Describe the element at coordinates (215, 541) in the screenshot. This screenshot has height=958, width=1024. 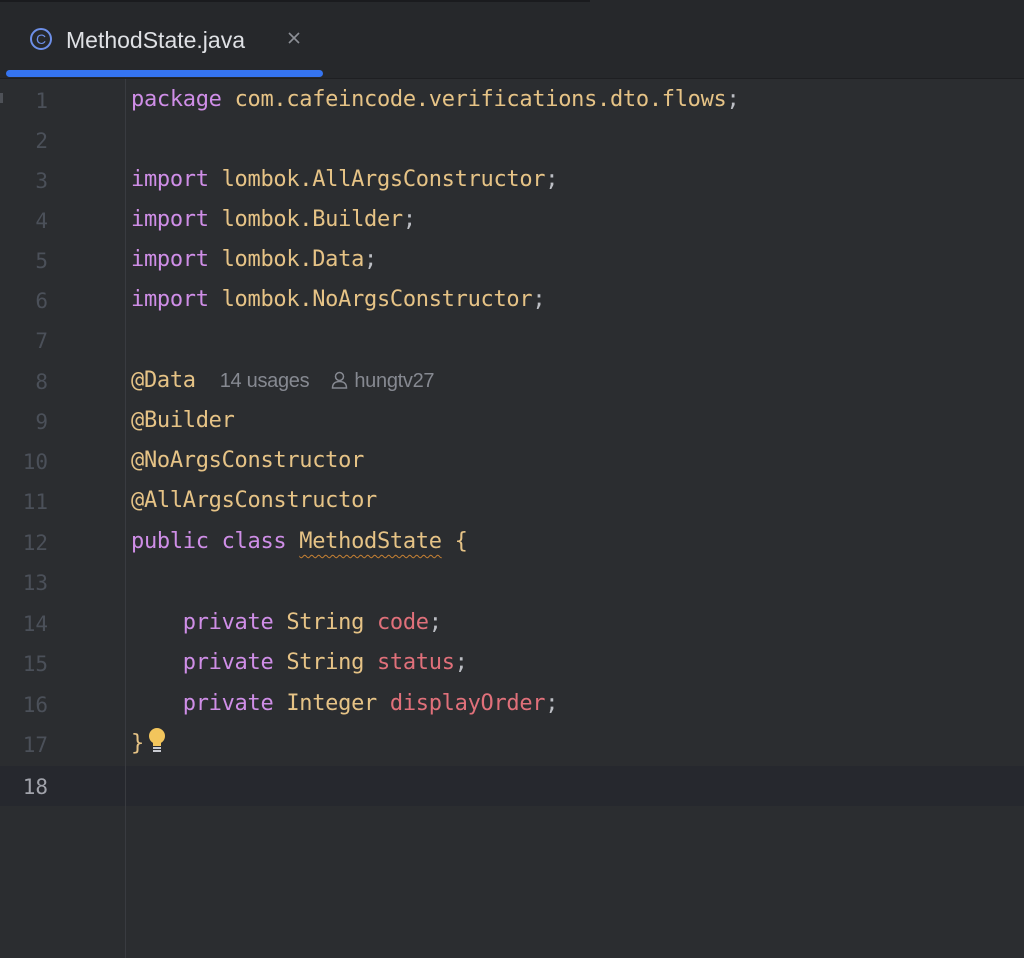
I see `keyword: public class` at that location.